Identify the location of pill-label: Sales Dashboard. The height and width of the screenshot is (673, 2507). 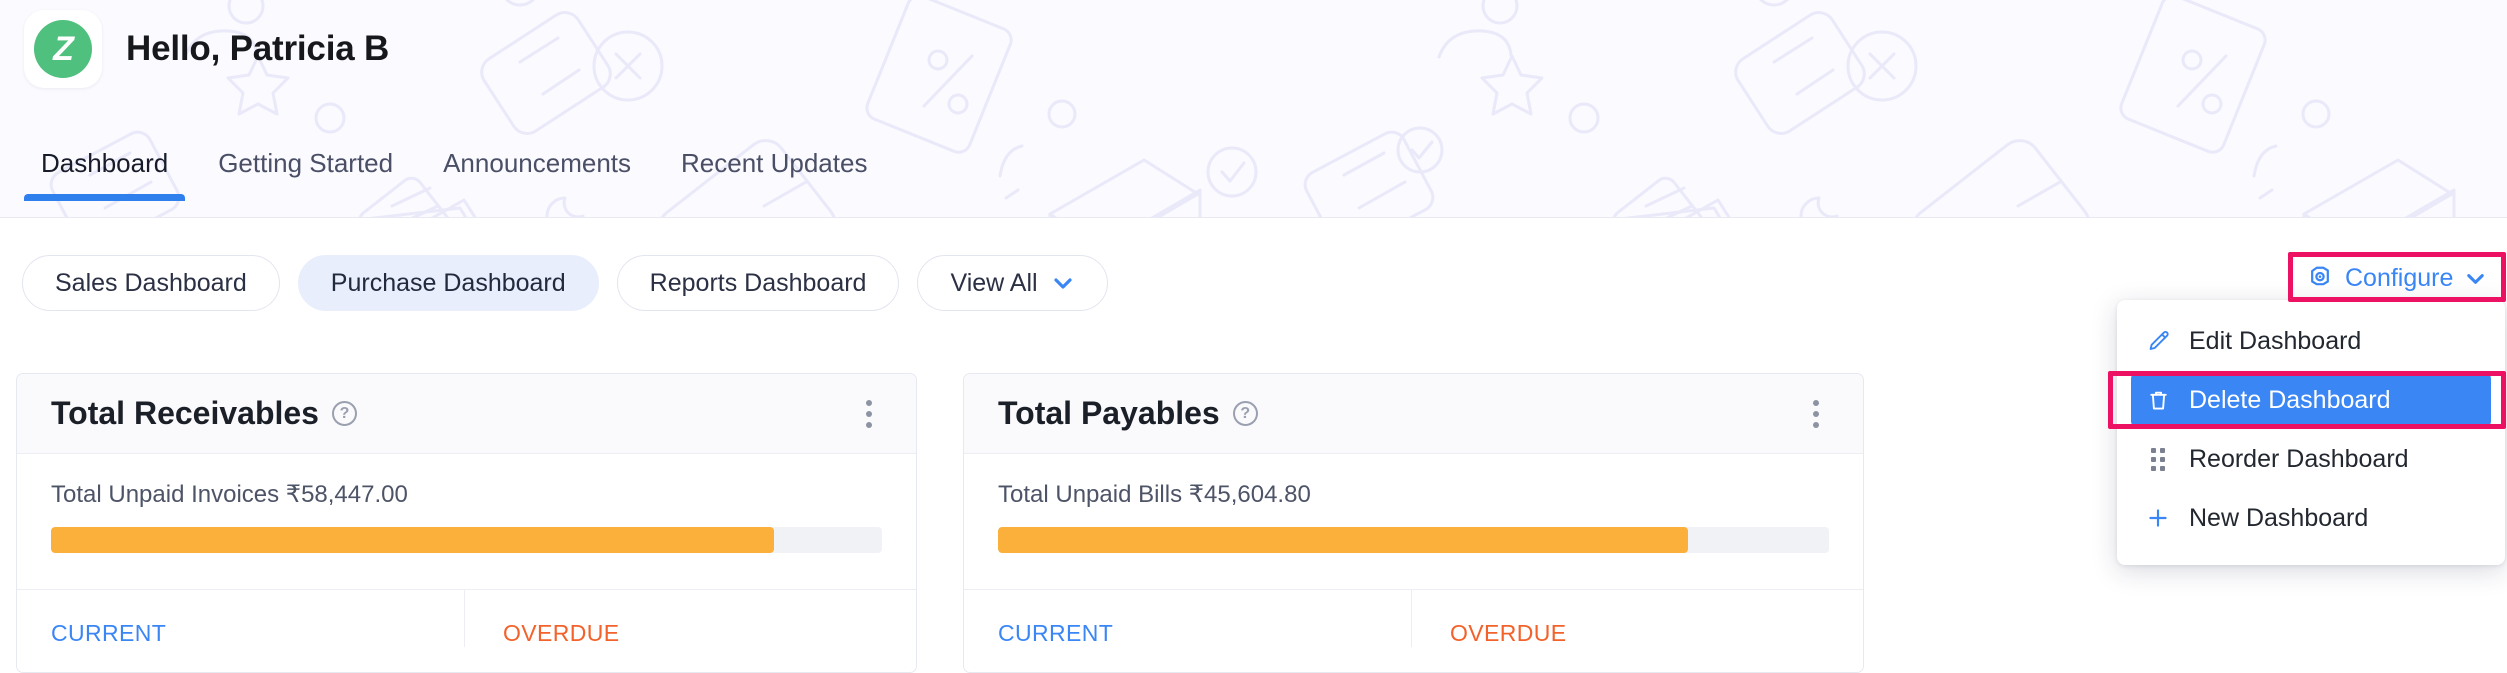
(151, 282).